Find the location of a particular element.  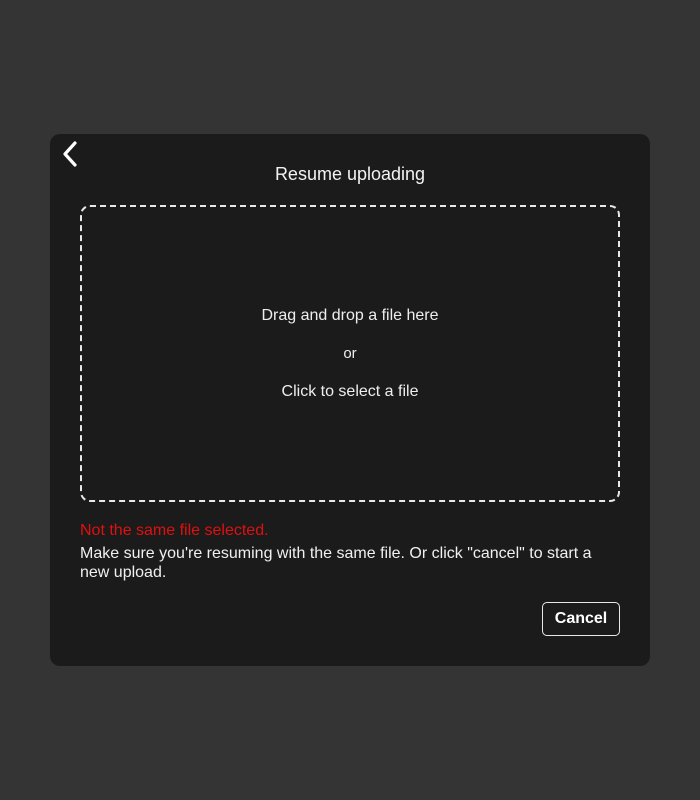

dropzone-select-text: Click to select a file is located at coordinates (350, 391).